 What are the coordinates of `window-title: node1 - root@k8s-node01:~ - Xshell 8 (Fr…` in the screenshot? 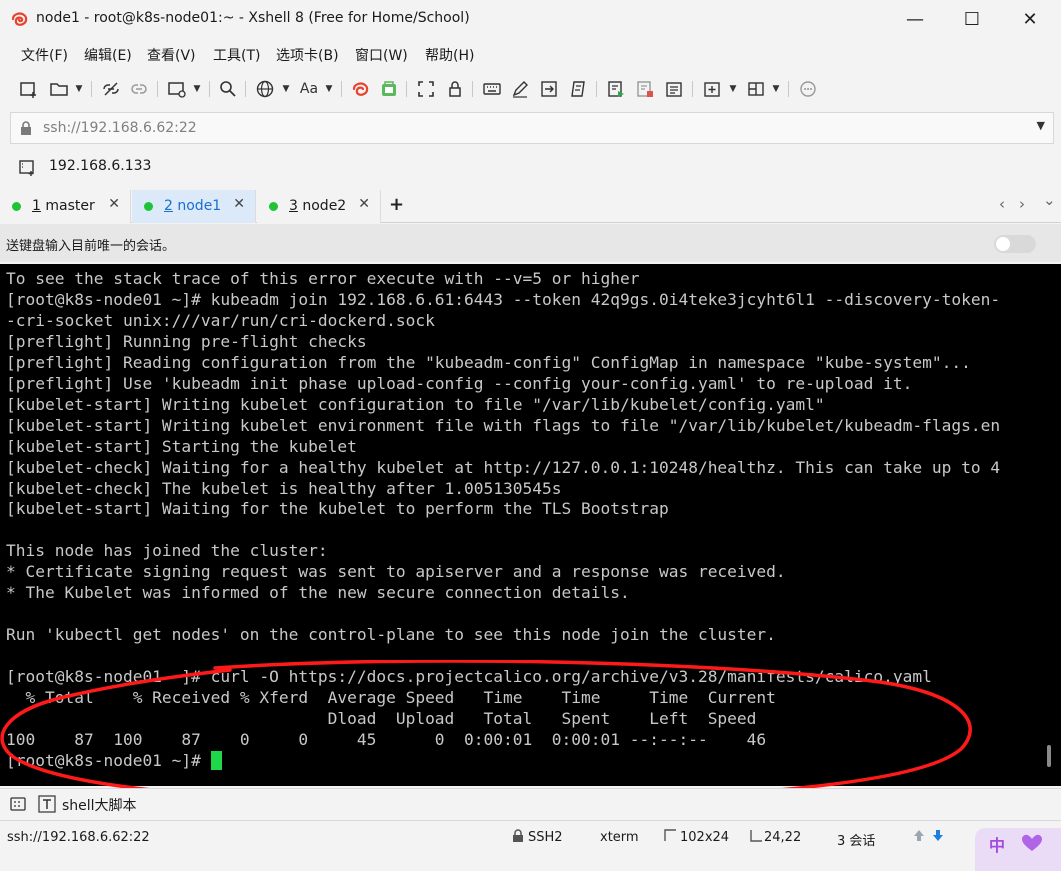 It's located at (253, 18).